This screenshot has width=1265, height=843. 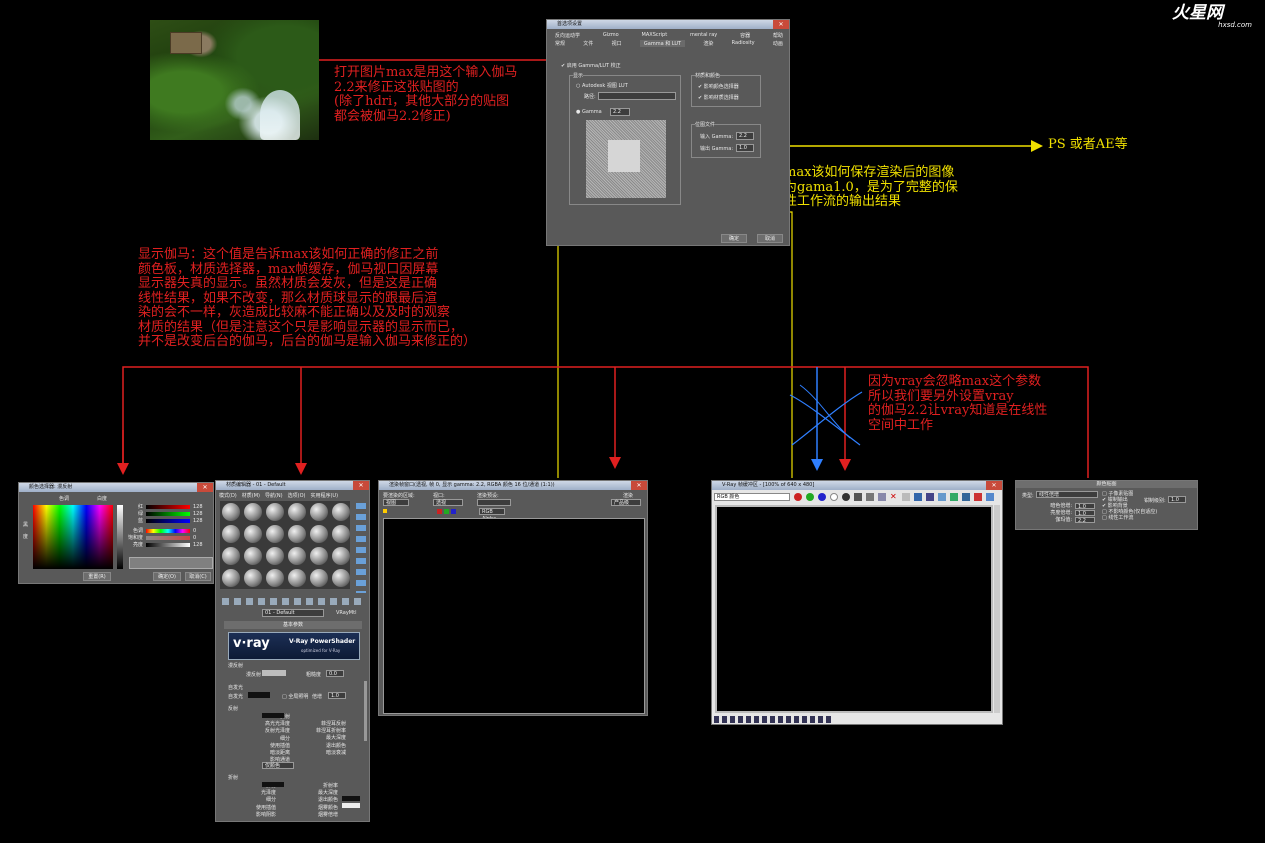 What do you see at coordinates (770, 238) in the screenshot?
I see `prefs-cancel-button: 取消` at bounding box center [770, 238].